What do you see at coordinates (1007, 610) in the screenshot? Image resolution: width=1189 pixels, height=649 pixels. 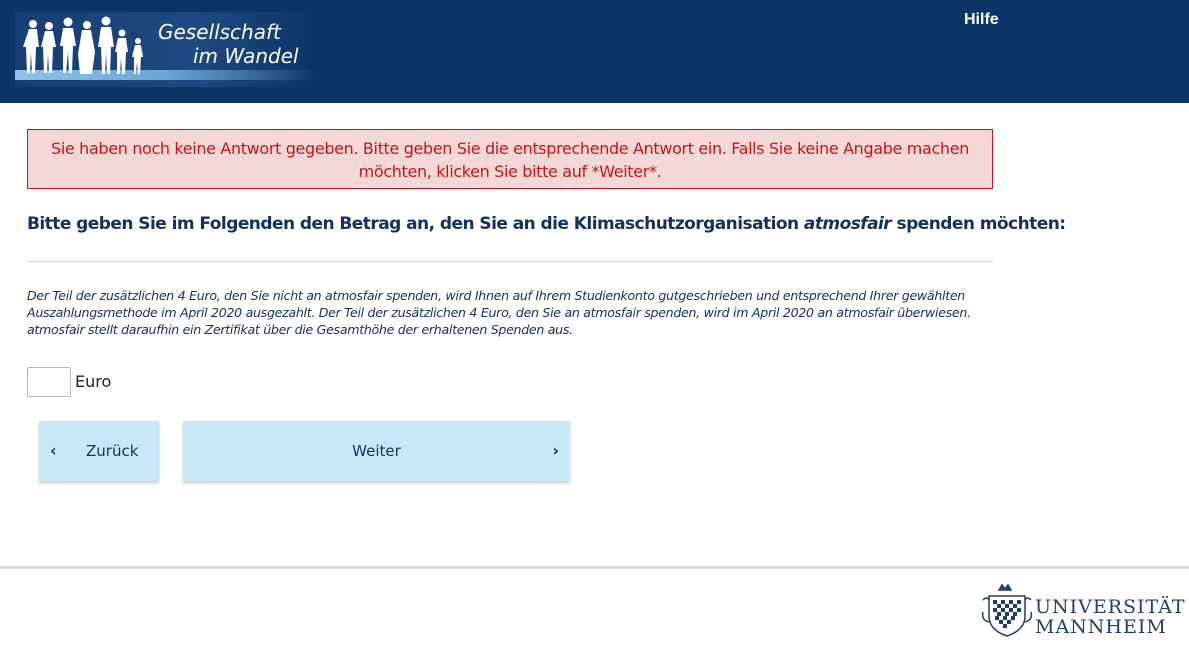 I see `university-crest-icon` at bounding box center [1007, 610].